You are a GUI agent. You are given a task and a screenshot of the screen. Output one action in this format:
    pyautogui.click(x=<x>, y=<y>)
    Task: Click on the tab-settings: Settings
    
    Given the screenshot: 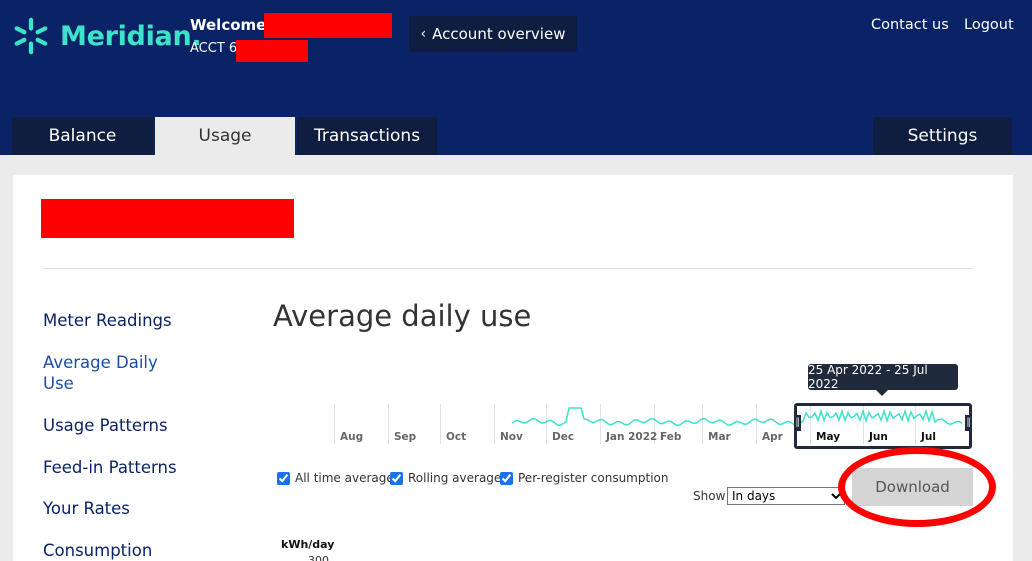 What is the action you would take?
    pyautogui.click(x=942, y=136)
    